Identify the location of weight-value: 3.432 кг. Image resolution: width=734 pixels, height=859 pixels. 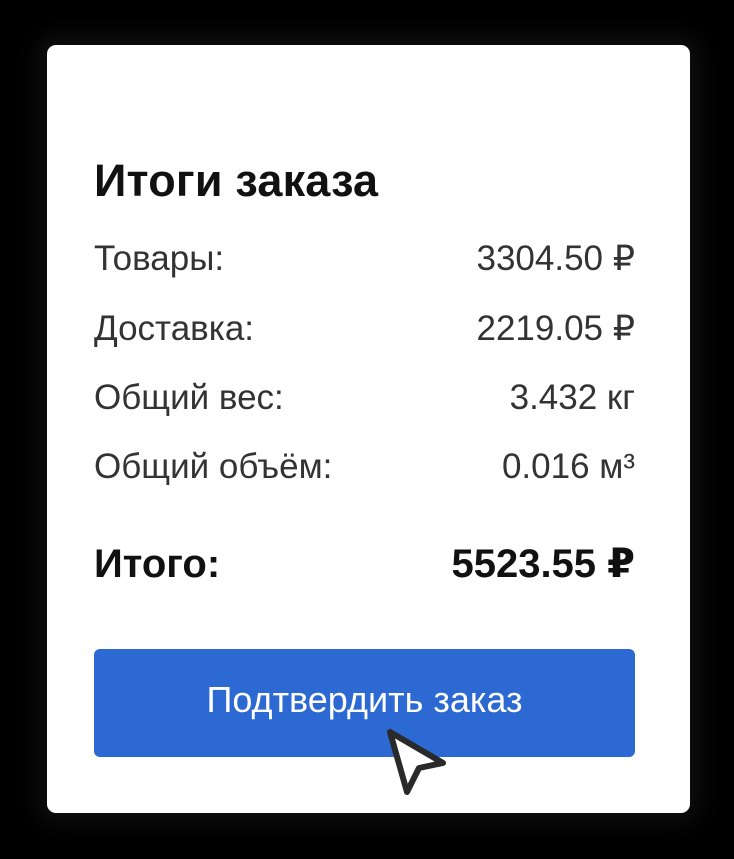
(572, 397).